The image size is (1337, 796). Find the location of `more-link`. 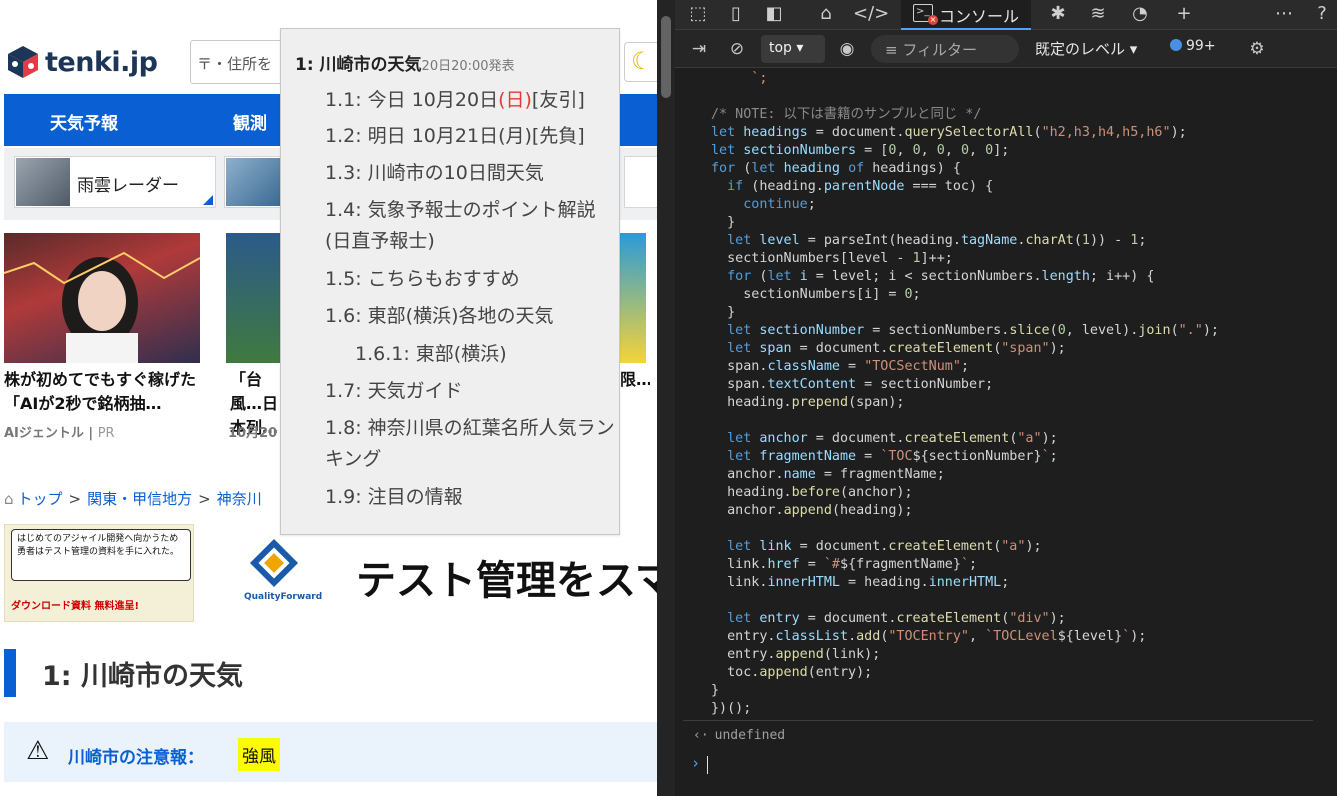

more-link is located at coordinates (640, 182).